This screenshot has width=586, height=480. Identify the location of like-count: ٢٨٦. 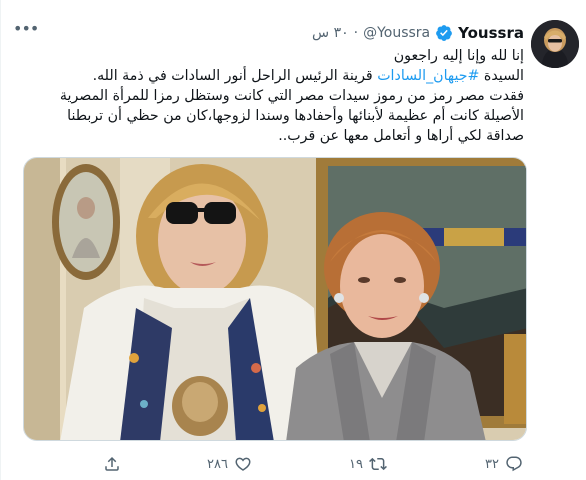
(217, 464).